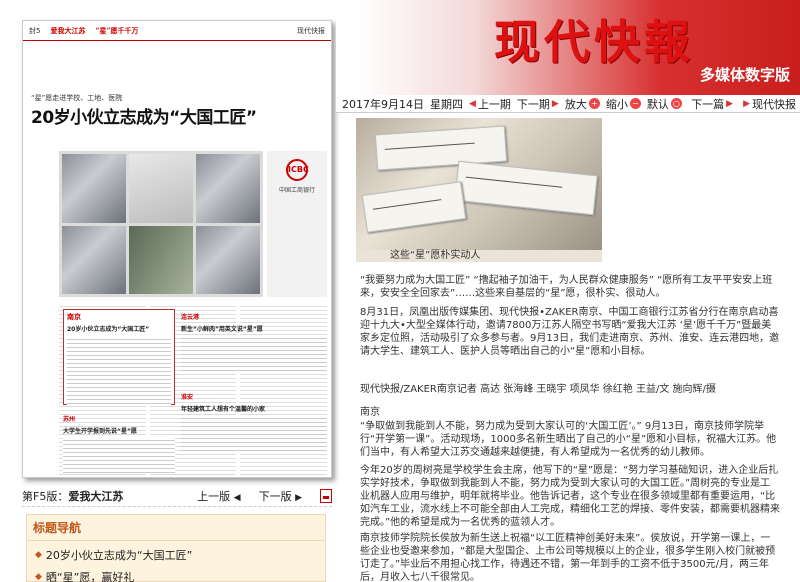  What do you see at coordinates (479, 256) in the screenshot?
I see `photo-caption: 这些“星”愿朴实动人` at bounding box center [479, 256].